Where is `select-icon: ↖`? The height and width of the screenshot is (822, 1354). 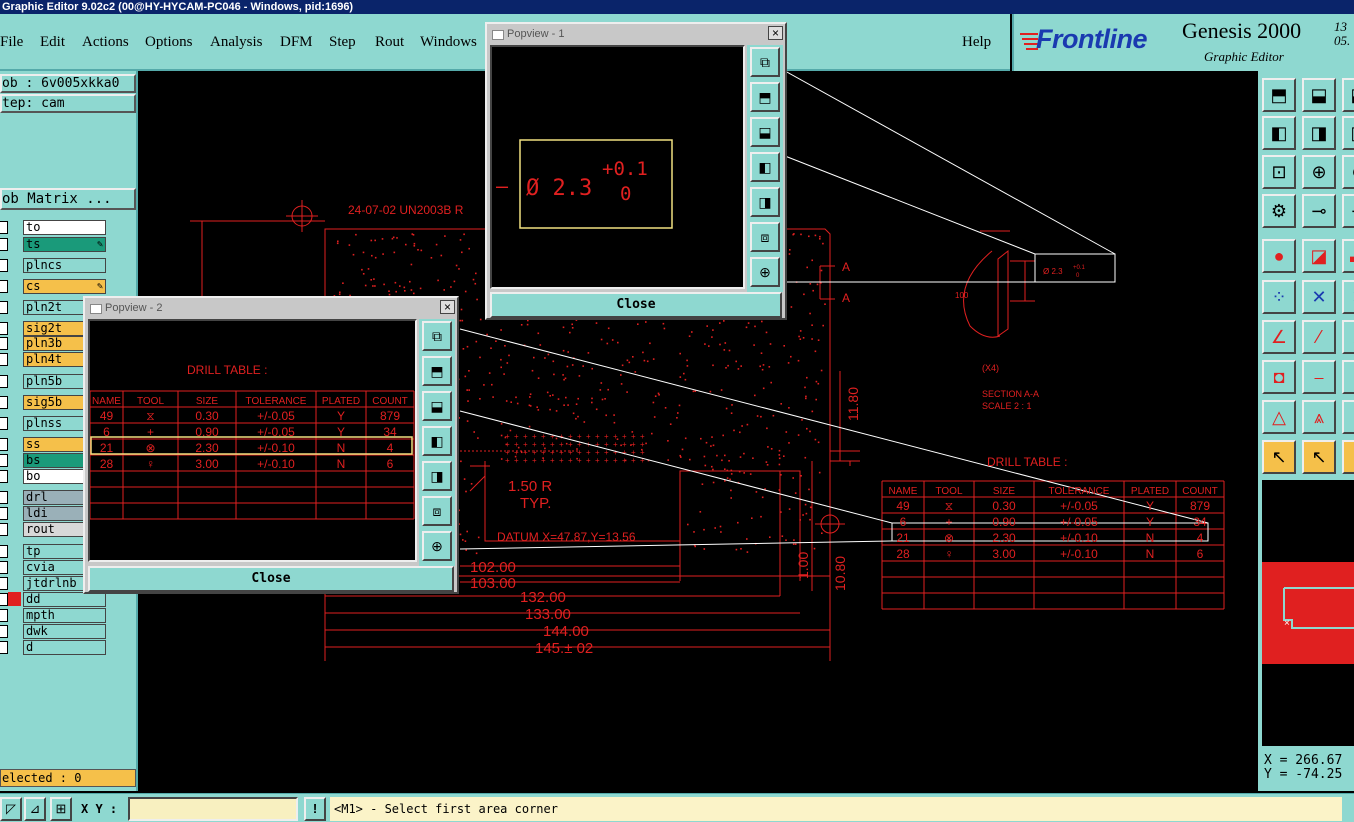
select-icon: ↖ is located at coordinates (1319, 457).